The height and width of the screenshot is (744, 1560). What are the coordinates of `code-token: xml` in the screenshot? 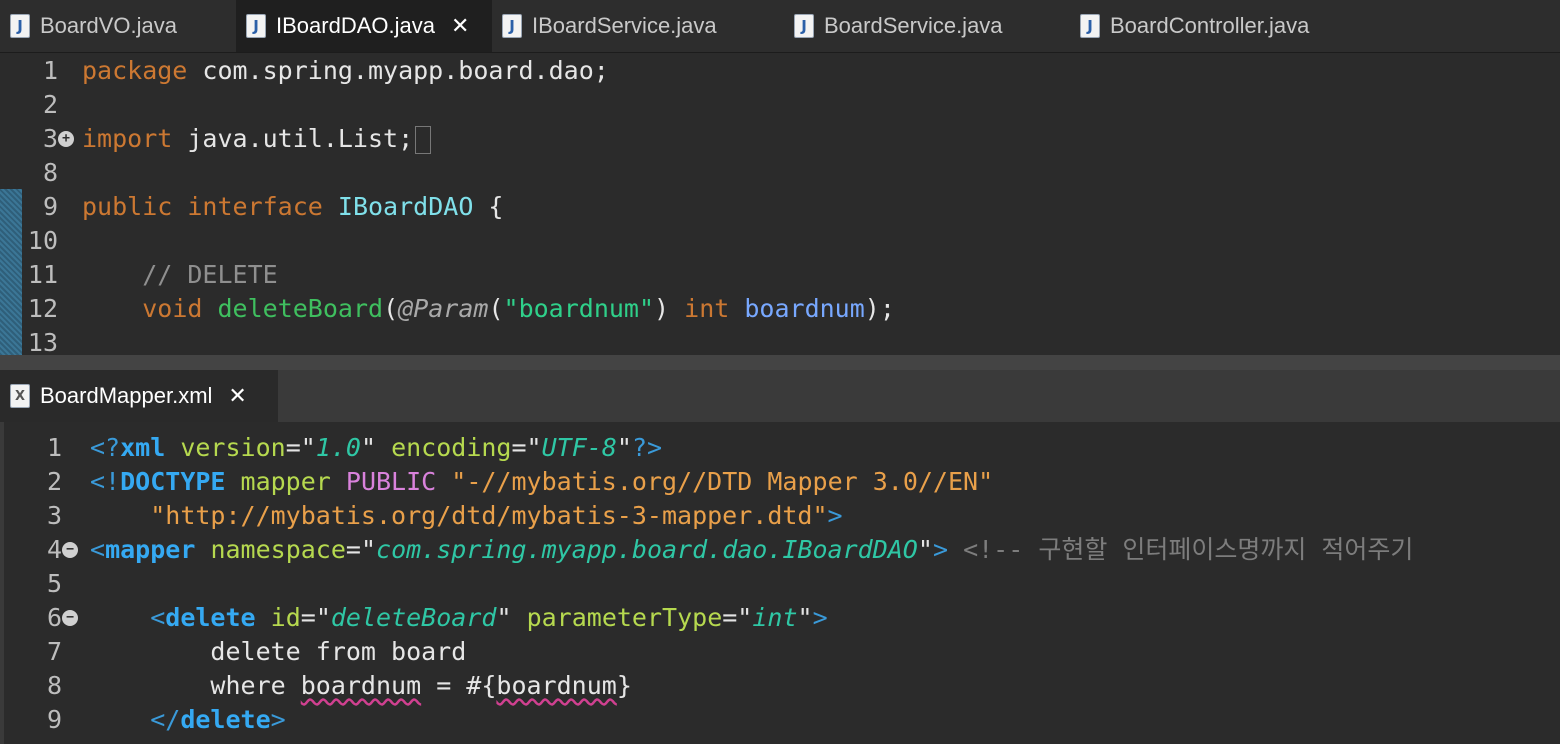 It's located at (143, 447).